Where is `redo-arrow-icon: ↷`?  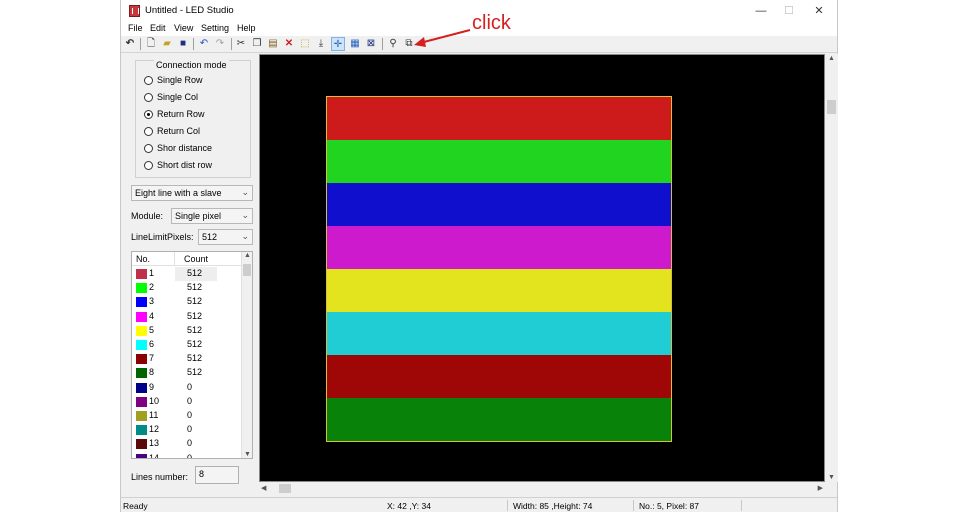 redo-arrow-icon: ↷ is located at coordinates (220, 44).